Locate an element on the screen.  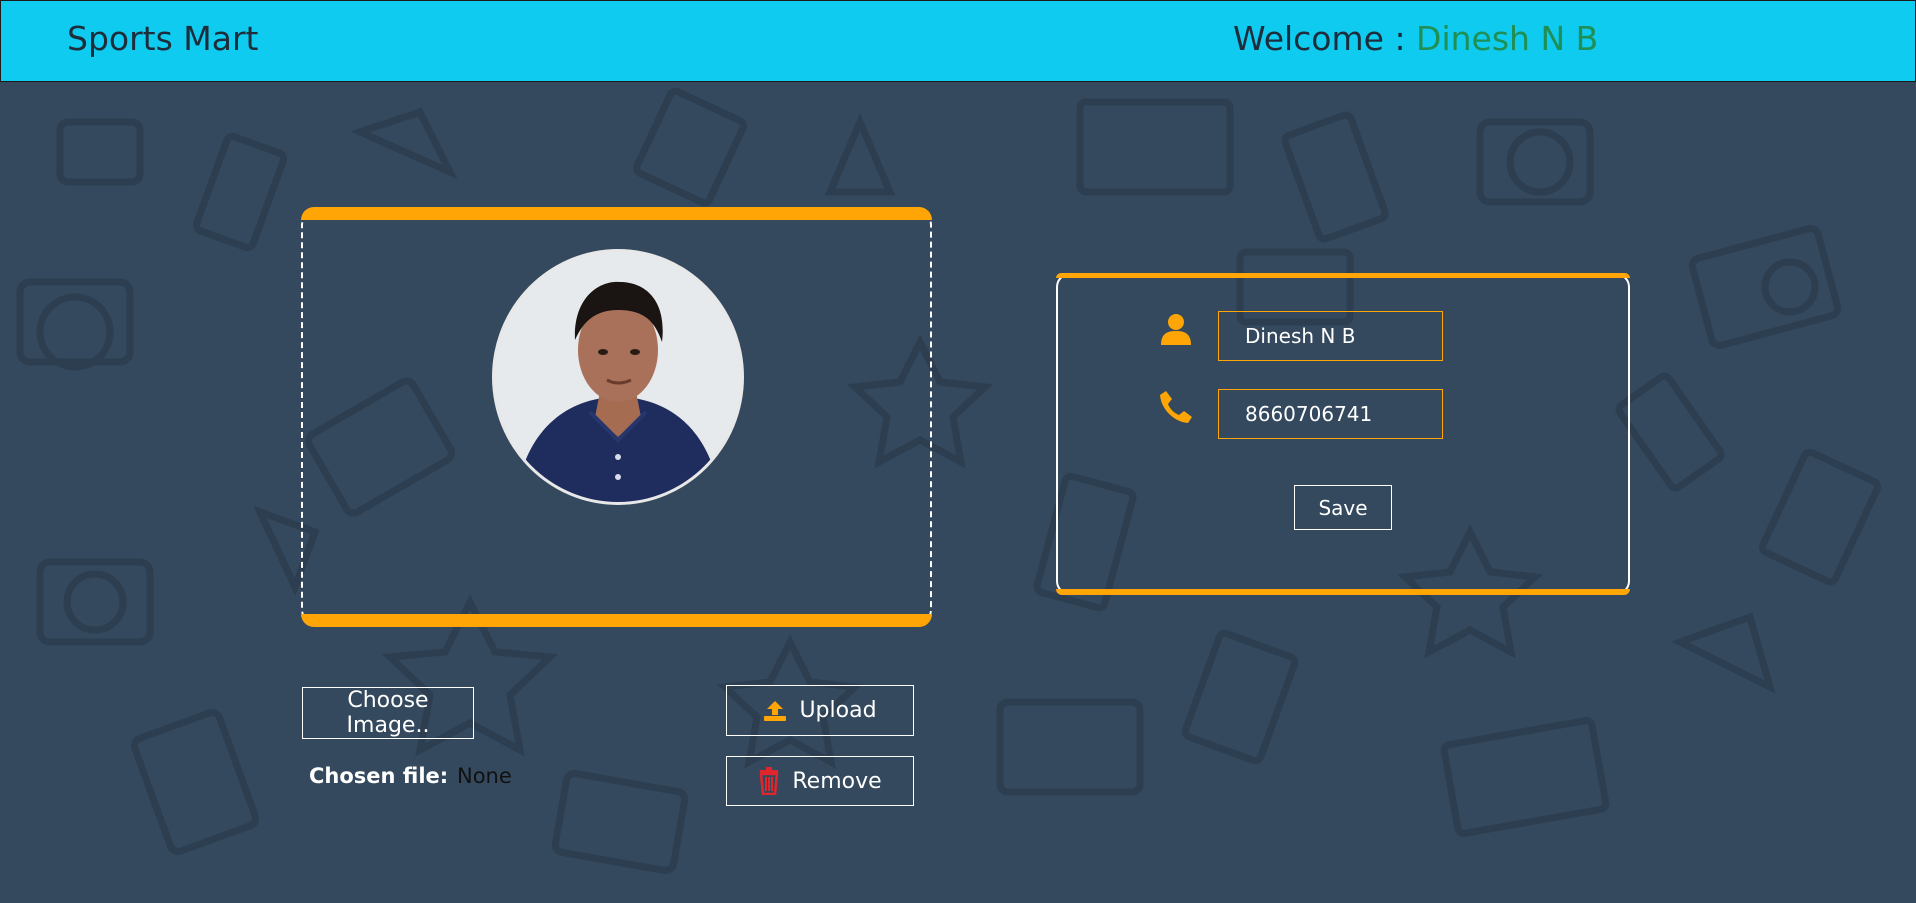
chosen-file-label: Chosen file: is located at coordinates (379, 776).